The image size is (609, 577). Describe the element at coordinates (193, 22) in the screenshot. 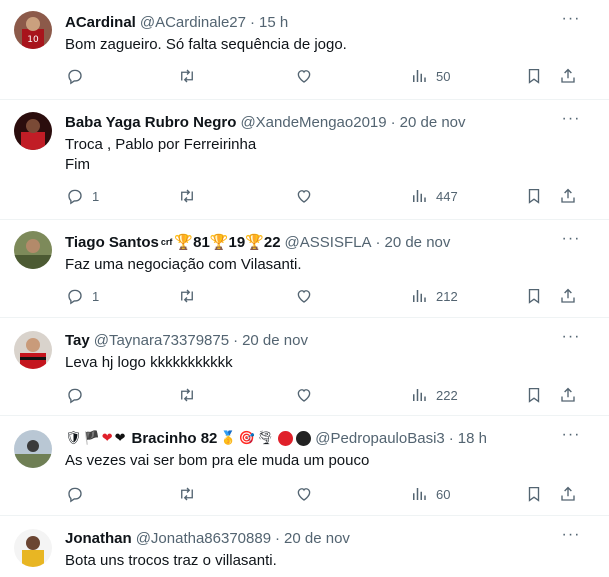

I see `user-handle: @ACardinale27` at that location.